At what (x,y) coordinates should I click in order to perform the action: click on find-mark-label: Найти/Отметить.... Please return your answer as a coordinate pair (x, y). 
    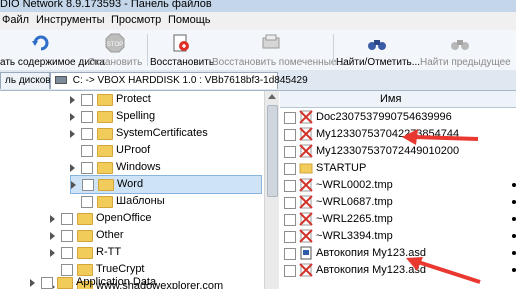
    Looking at the image, I should click on (378, 62).